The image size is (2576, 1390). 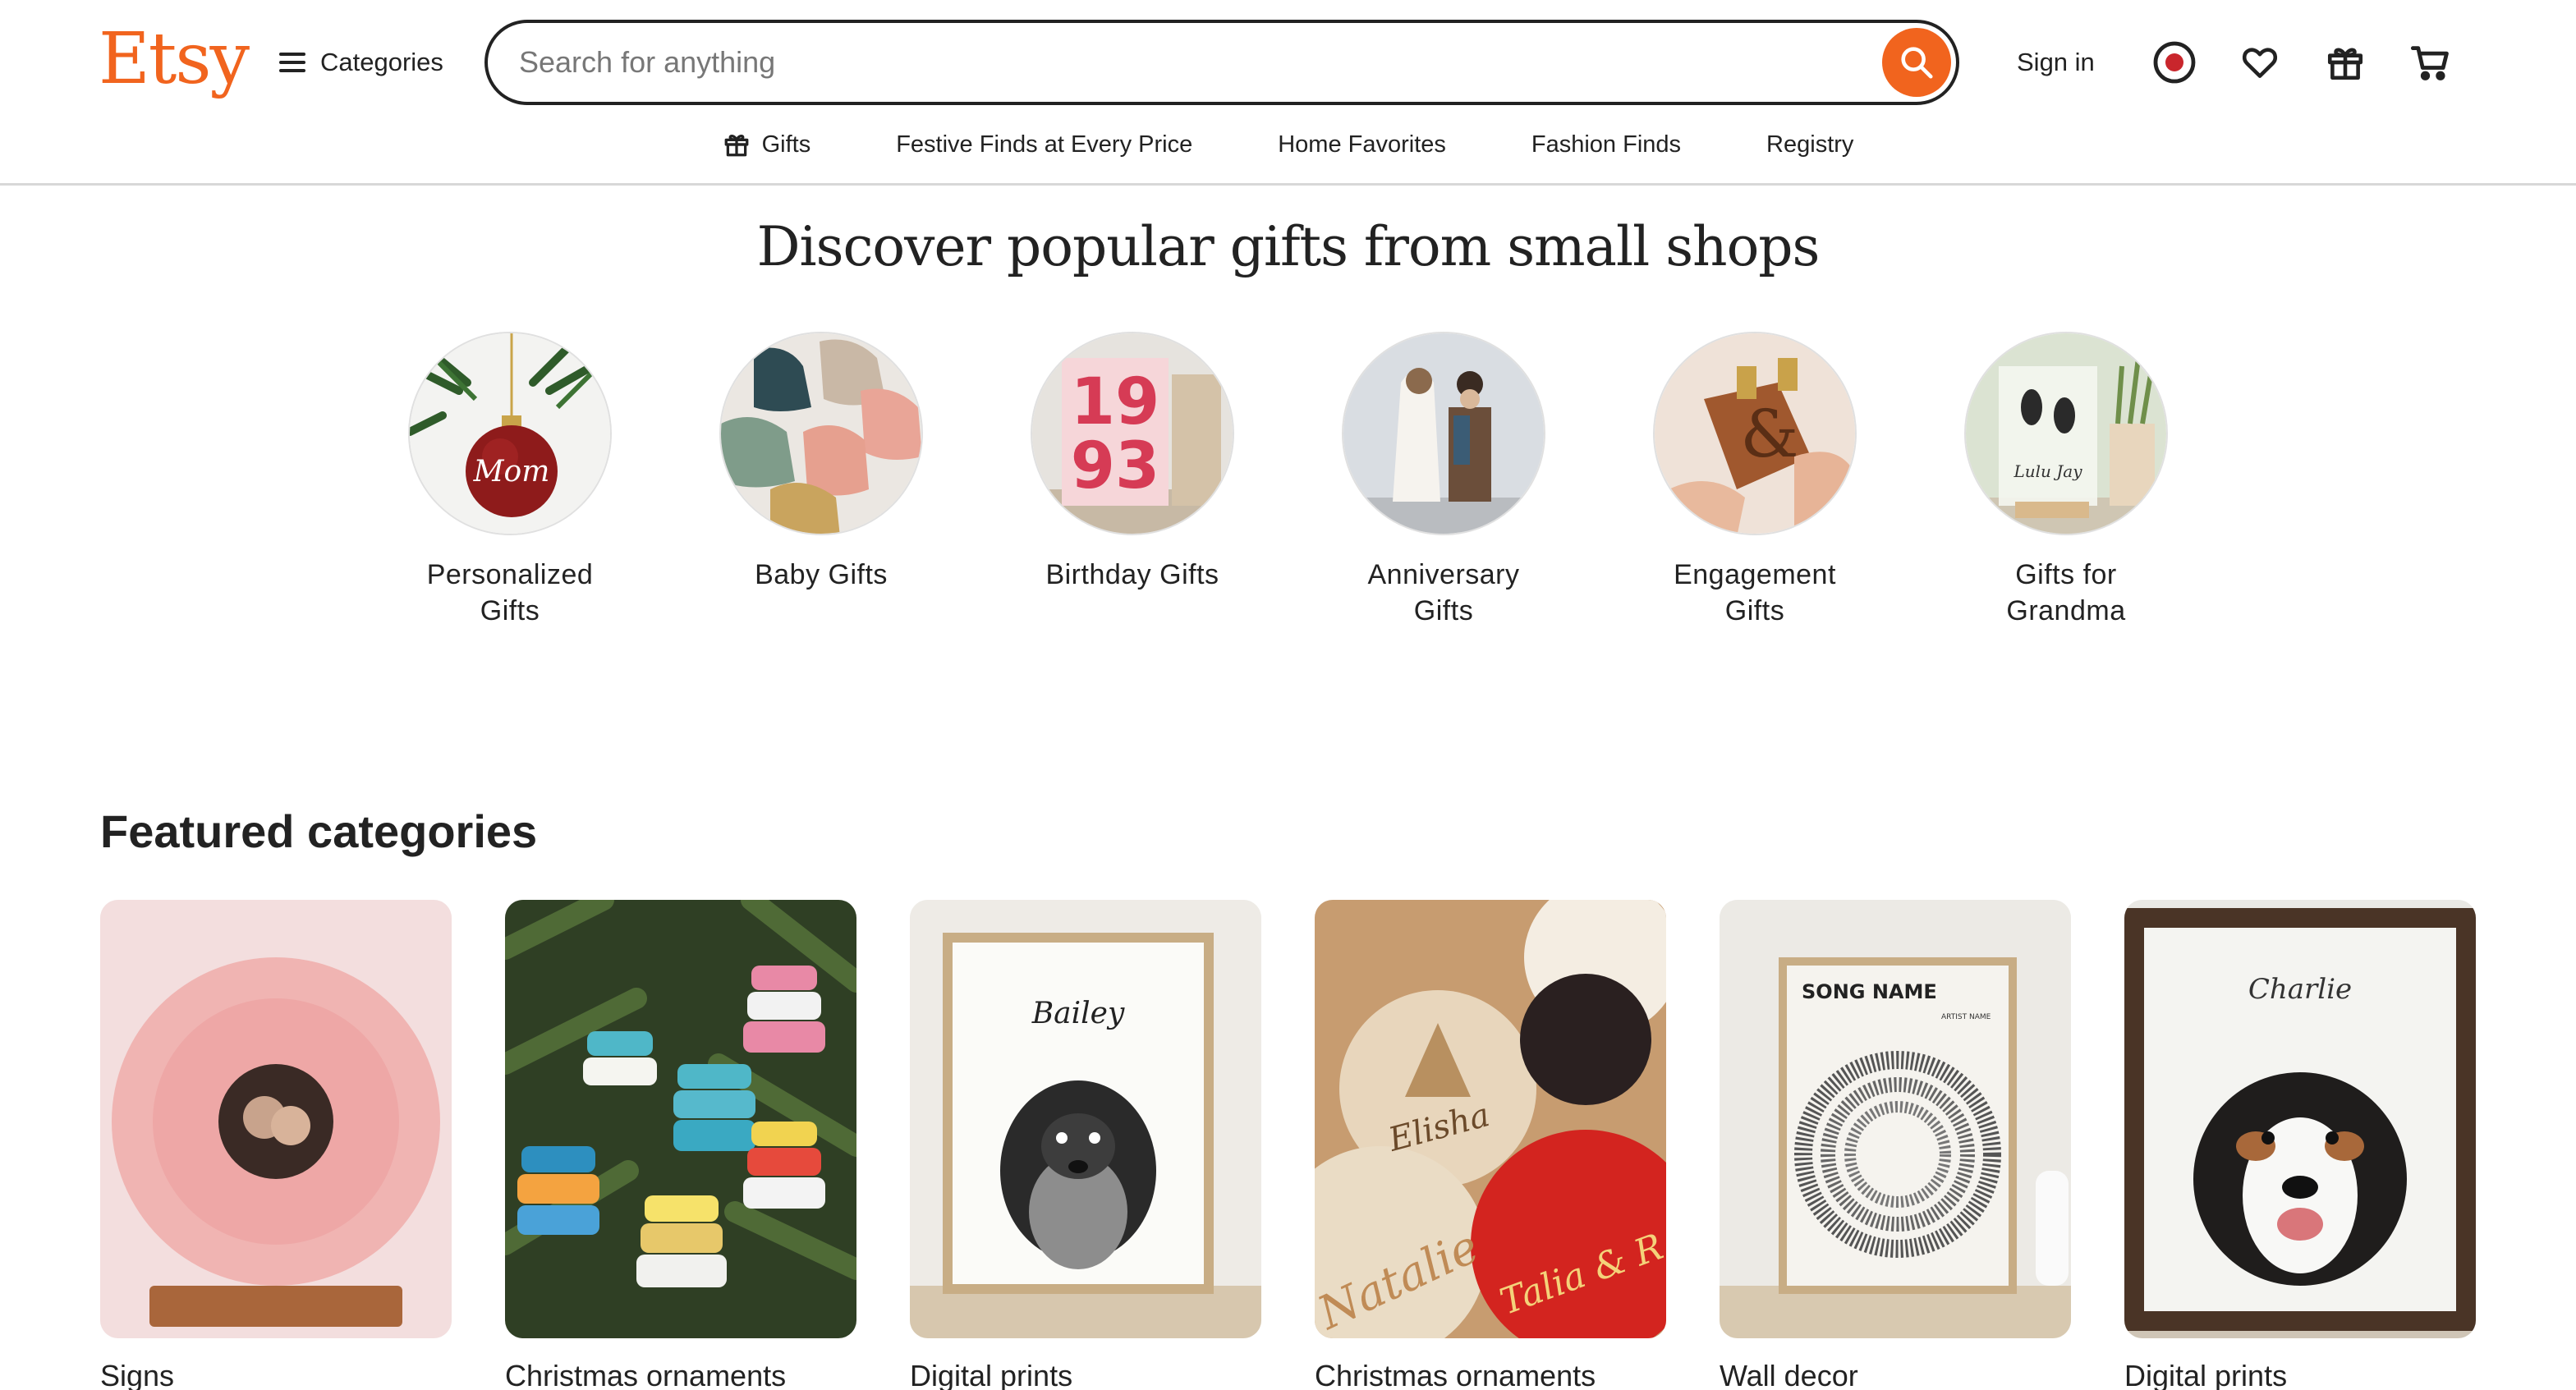 I want to click on cart-button, so click(x=2430, y=62).